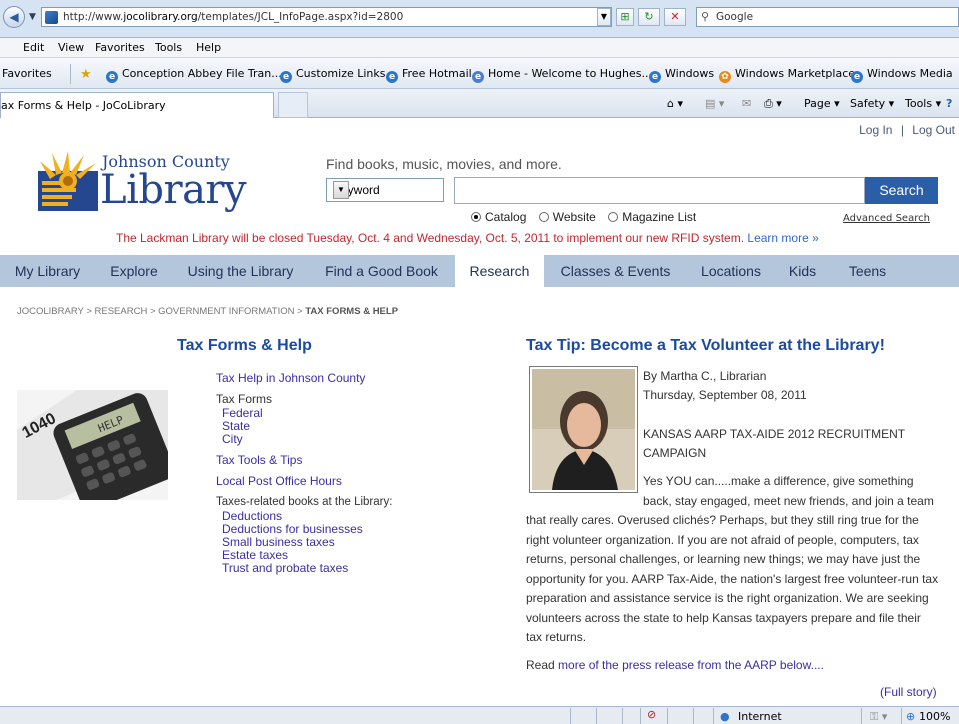 Image resolution: width=959 pixels, height=724 pixels. I want to click on zoom-icon: ⊕, so click(911, 716).